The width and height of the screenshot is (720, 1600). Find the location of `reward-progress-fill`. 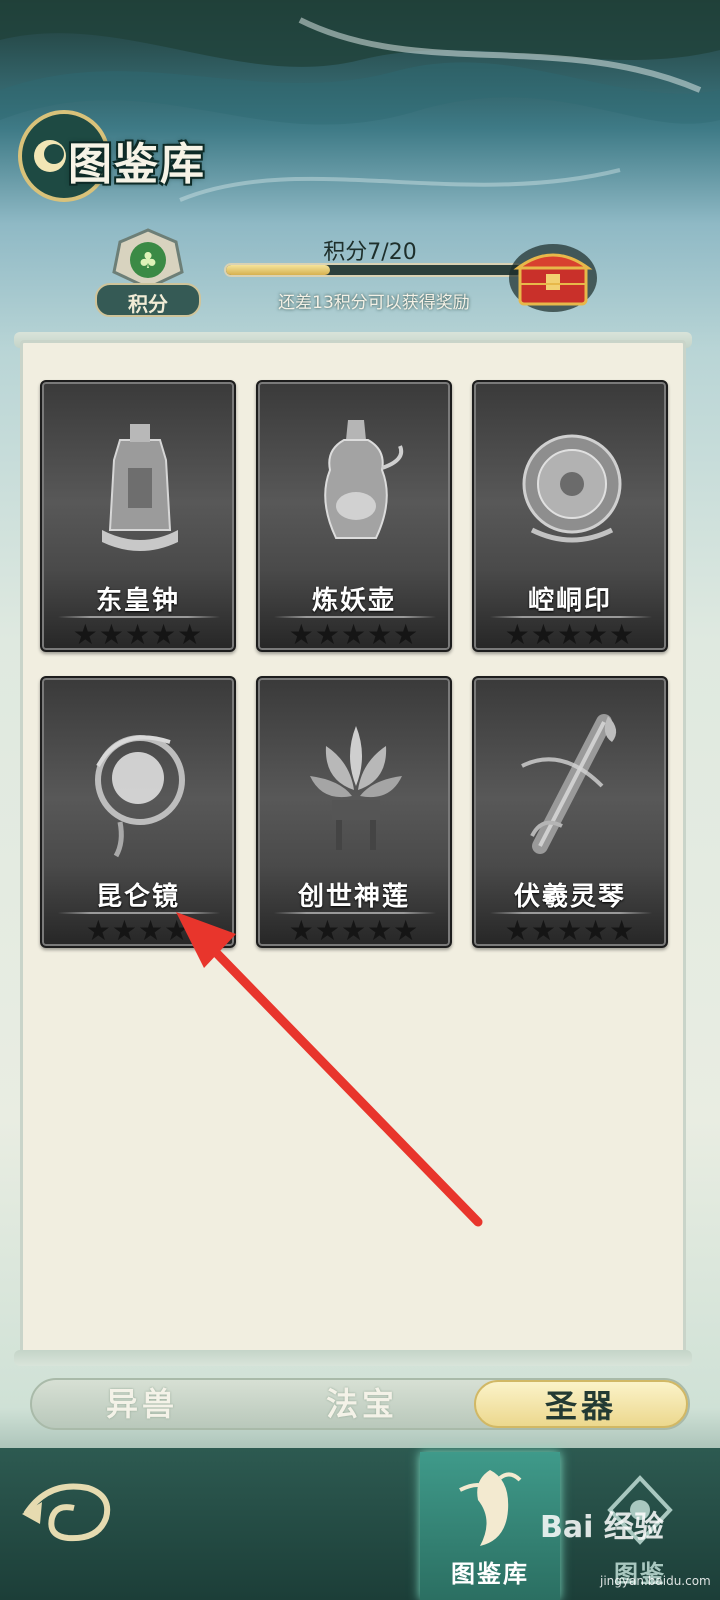

reward-progress-fill is located at coordinates (278, 270).